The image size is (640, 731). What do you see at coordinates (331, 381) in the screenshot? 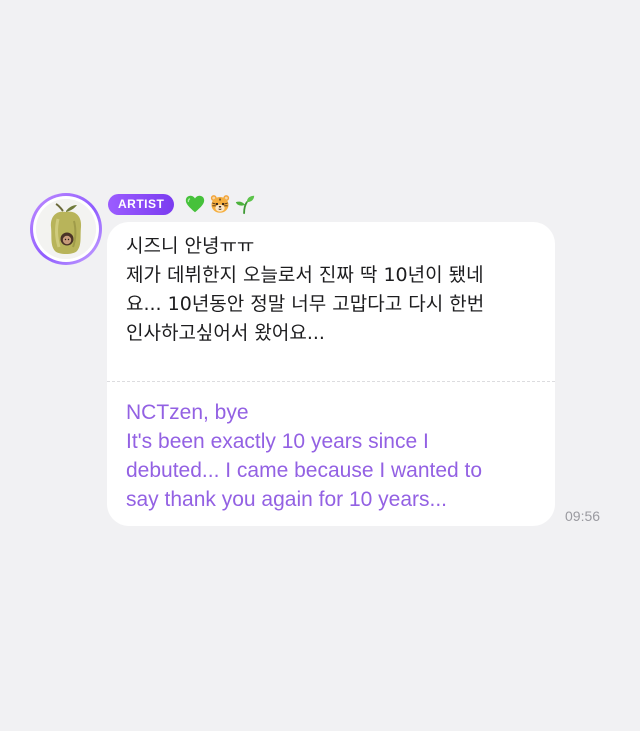
I see `translation-divider` at bounding box center [331, 381].